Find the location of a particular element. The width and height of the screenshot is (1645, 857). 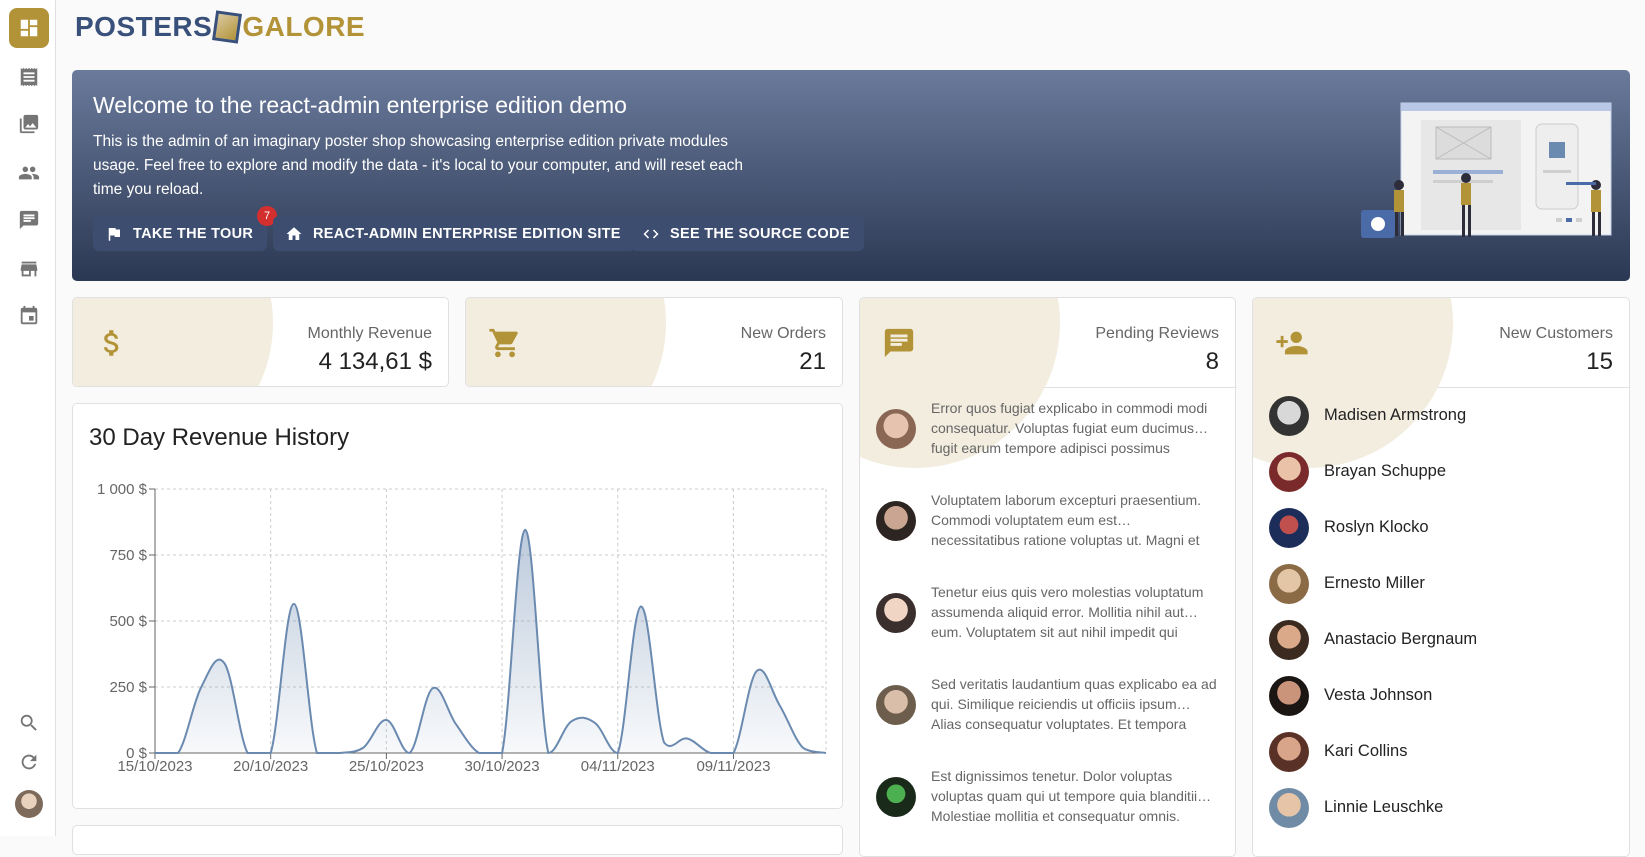

customer-name: Anastacio Bergnaum is located at coordinates (1400, 639).